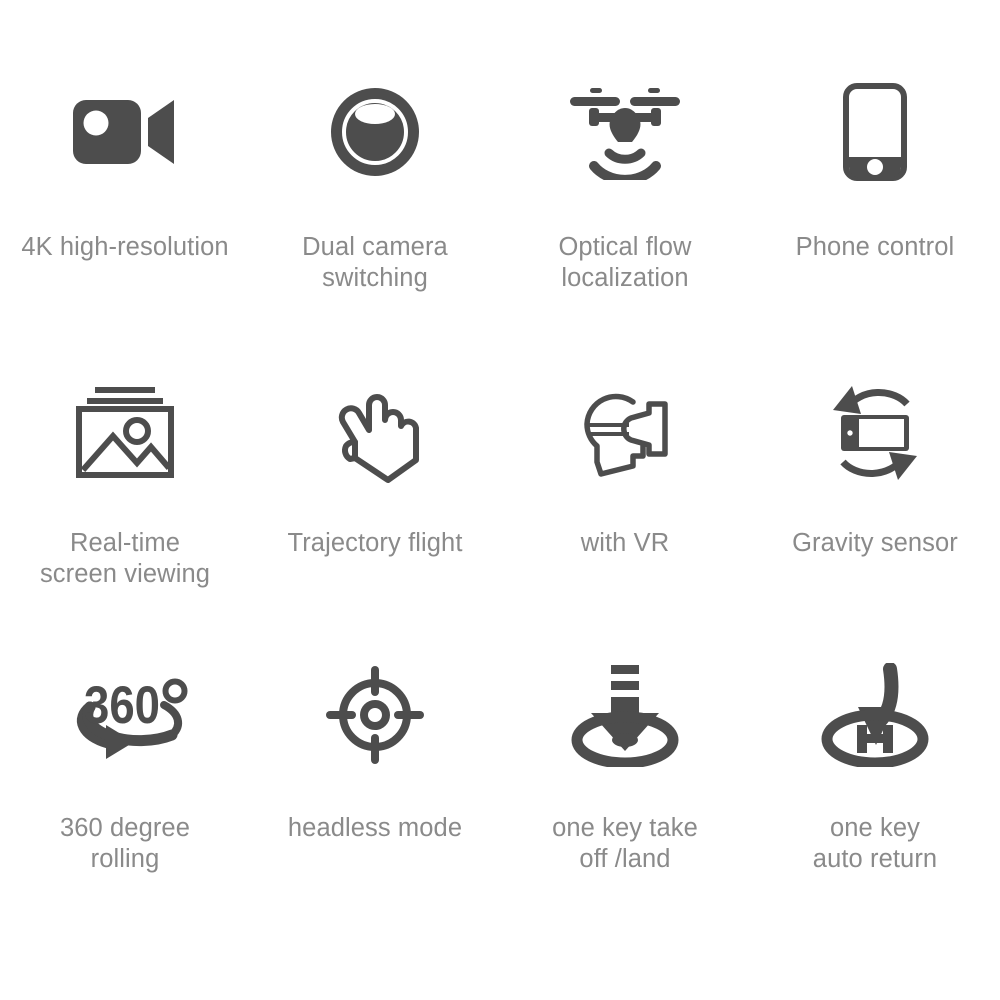  Describe the element at coordinates (375, 828) in the screenshot. I see `feature-label: headless mode` at that location.